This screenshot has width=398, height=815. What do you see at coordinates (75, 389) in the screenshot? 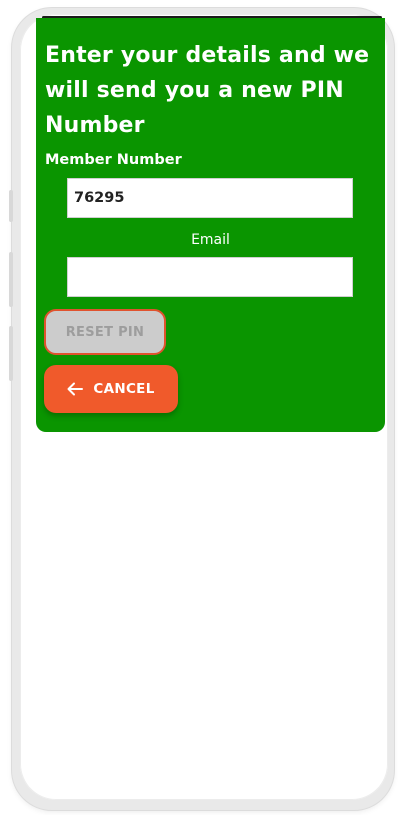
I see `arrow-left-icon` at bounding box center [75, 389].